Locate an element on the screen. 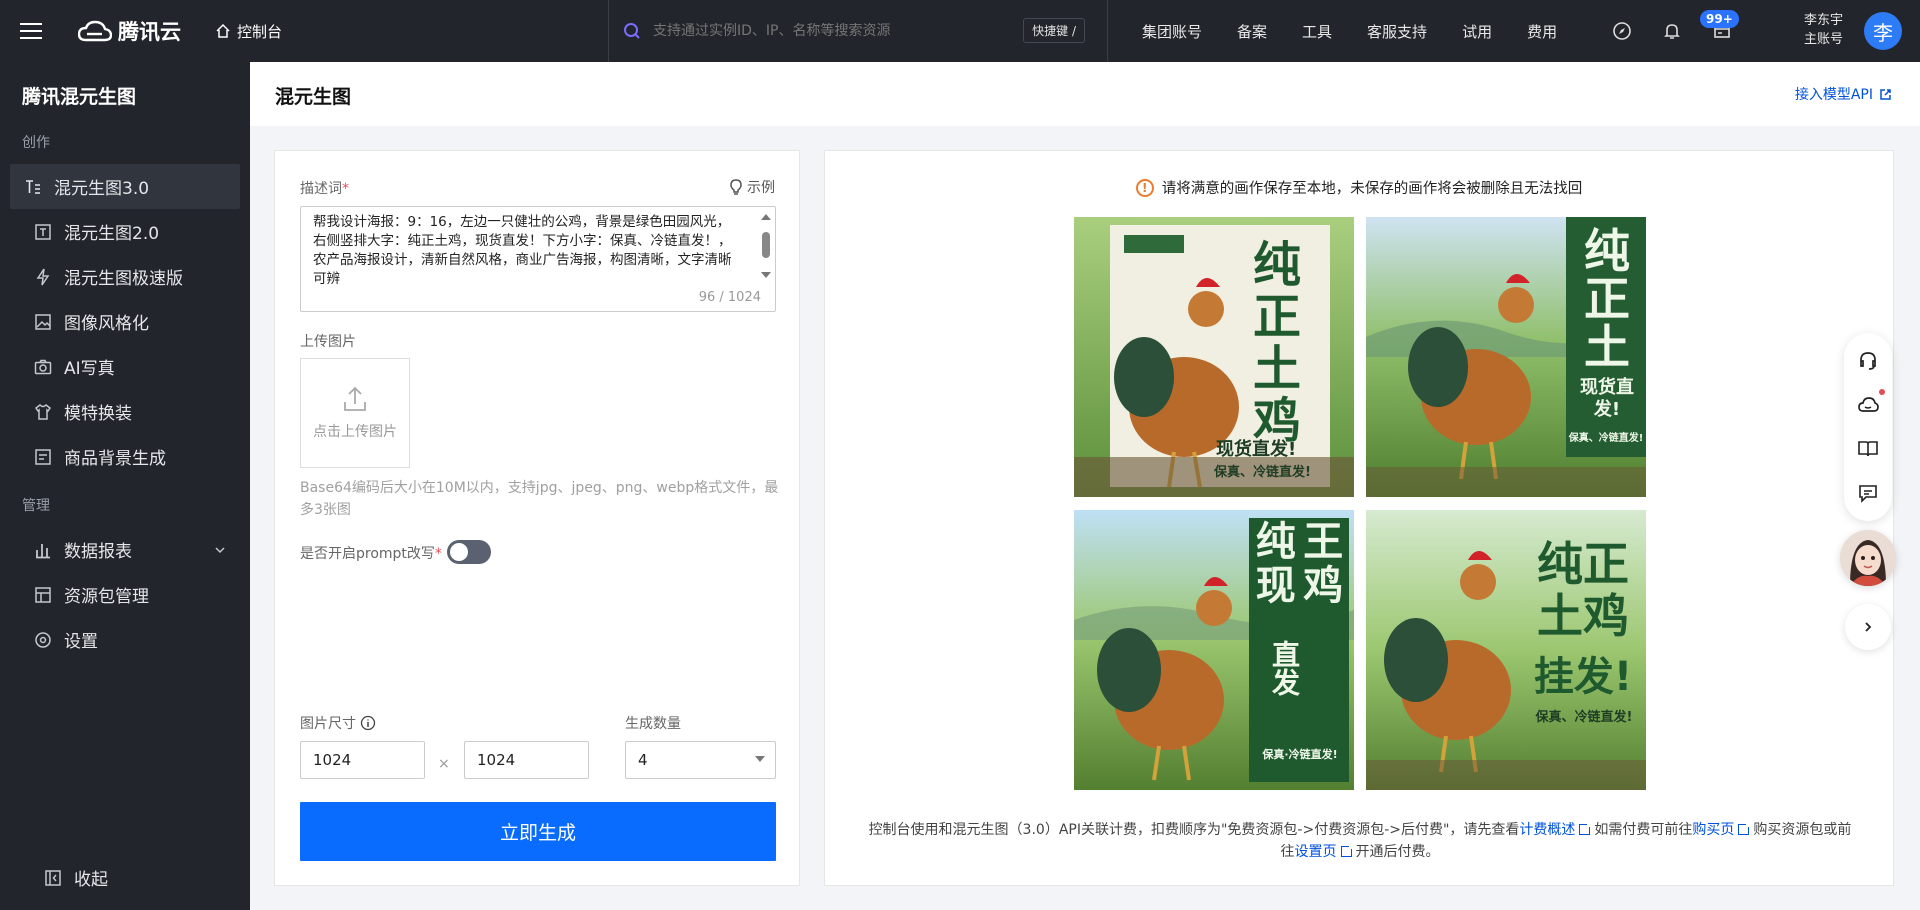  brand-logo: 腾讯云 is located at coordinates (129, 31).